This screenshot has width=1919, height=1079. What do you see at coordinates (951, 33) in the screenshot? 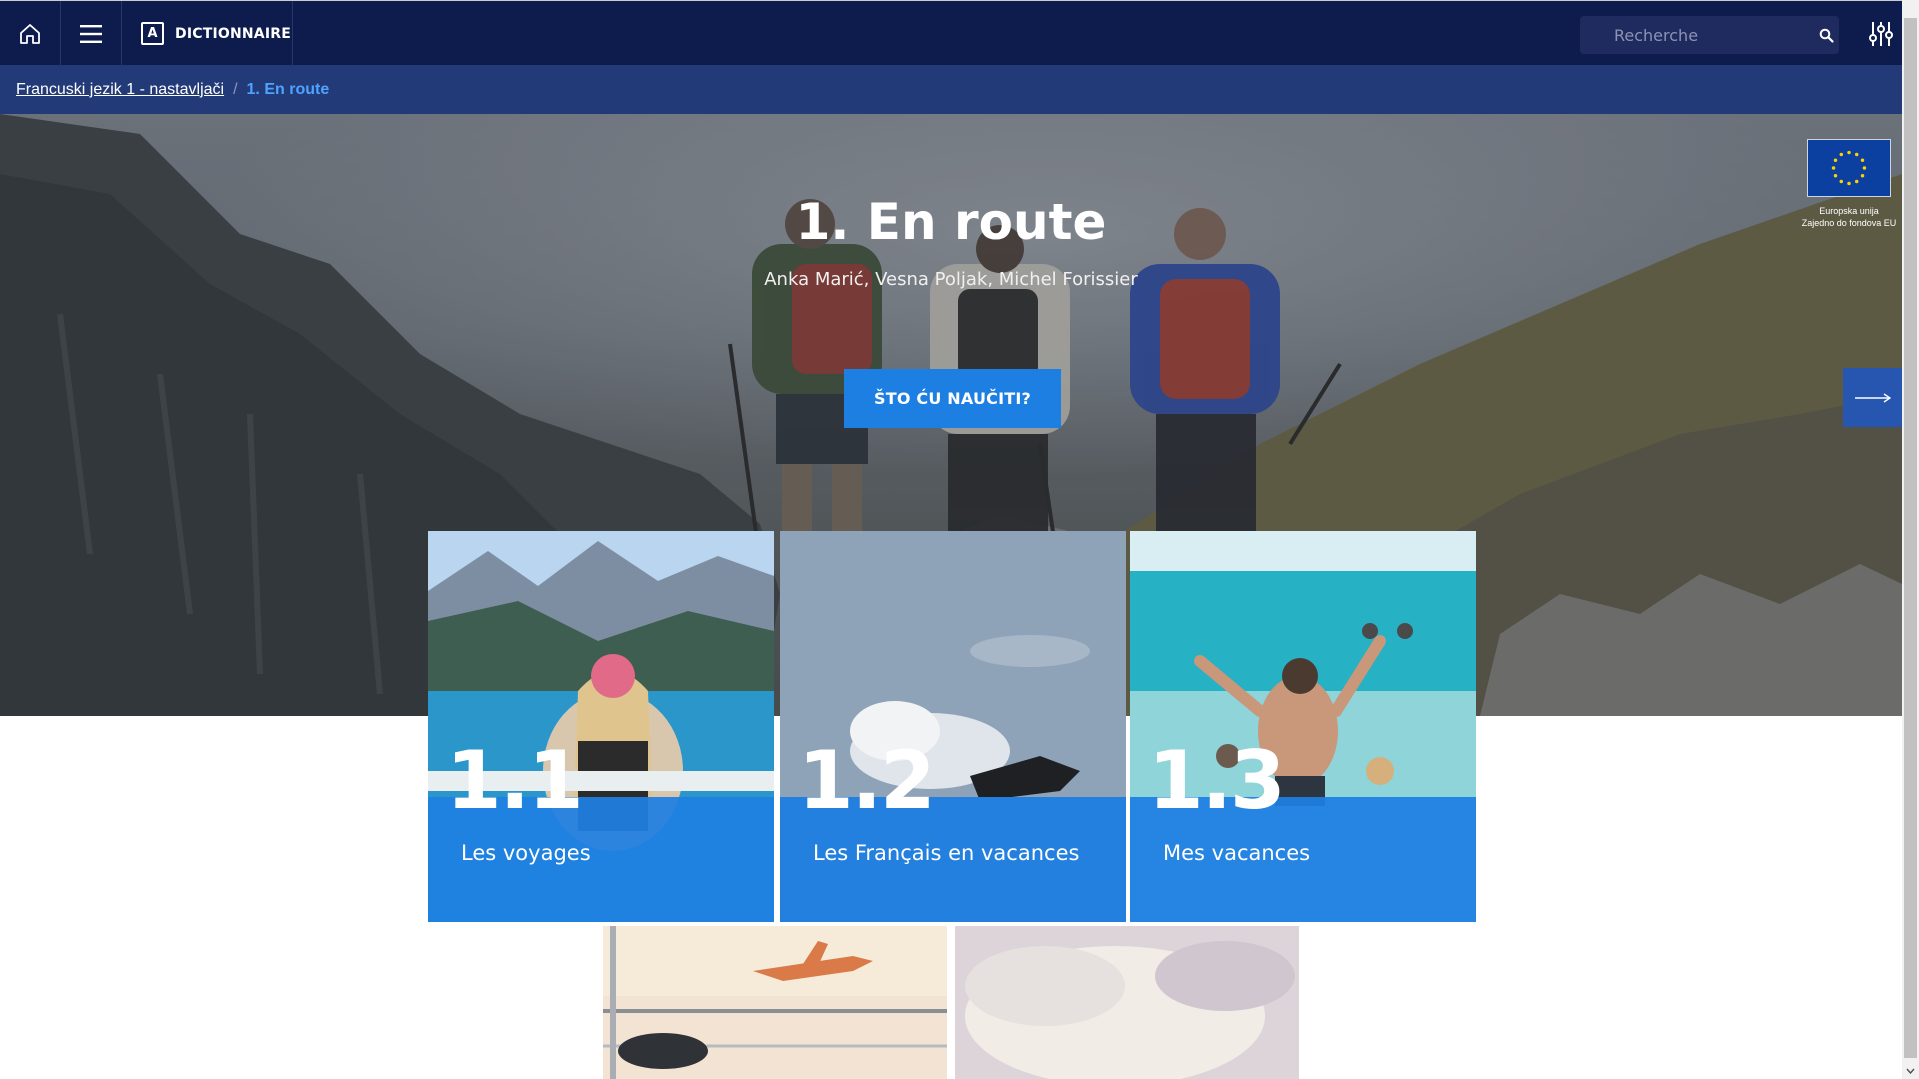
I see `top-navigation-bar: A DICTIONNAIRE` at bounding box center [951, 33].